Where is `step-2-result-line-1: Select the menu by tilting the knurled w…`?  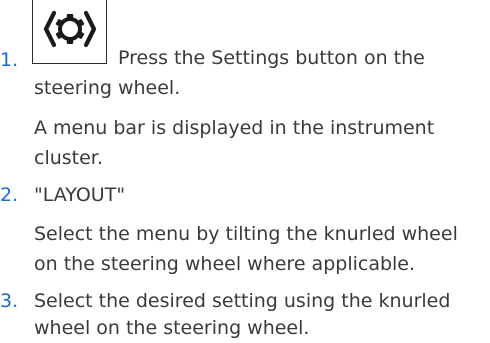
step-2-result-line-1: Select the menu by tilting the knurled w… is located at coordinates (246, 234).